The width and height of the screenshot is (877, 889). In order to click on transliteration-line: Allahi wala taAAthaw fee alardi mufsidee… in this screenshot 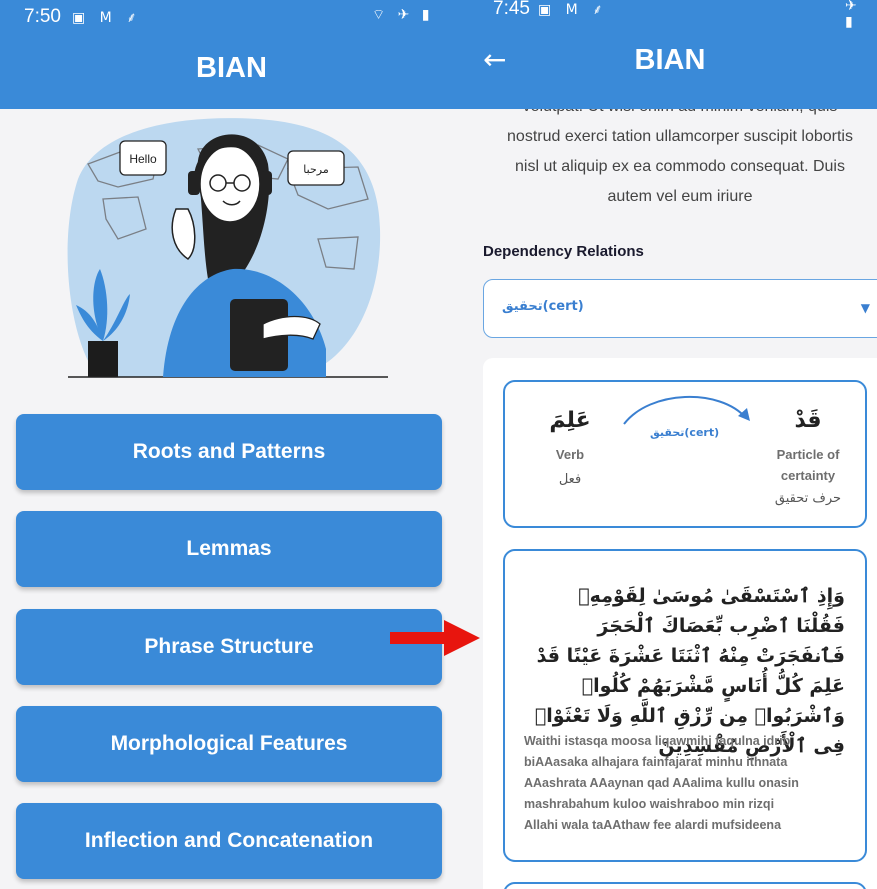, I will do `click(653, 825)`.